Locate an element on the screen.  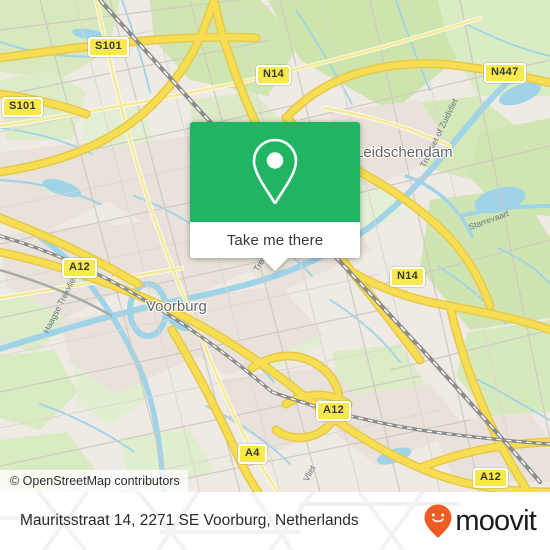
popup-footer: Take me there is located at coordinates (275, 240).